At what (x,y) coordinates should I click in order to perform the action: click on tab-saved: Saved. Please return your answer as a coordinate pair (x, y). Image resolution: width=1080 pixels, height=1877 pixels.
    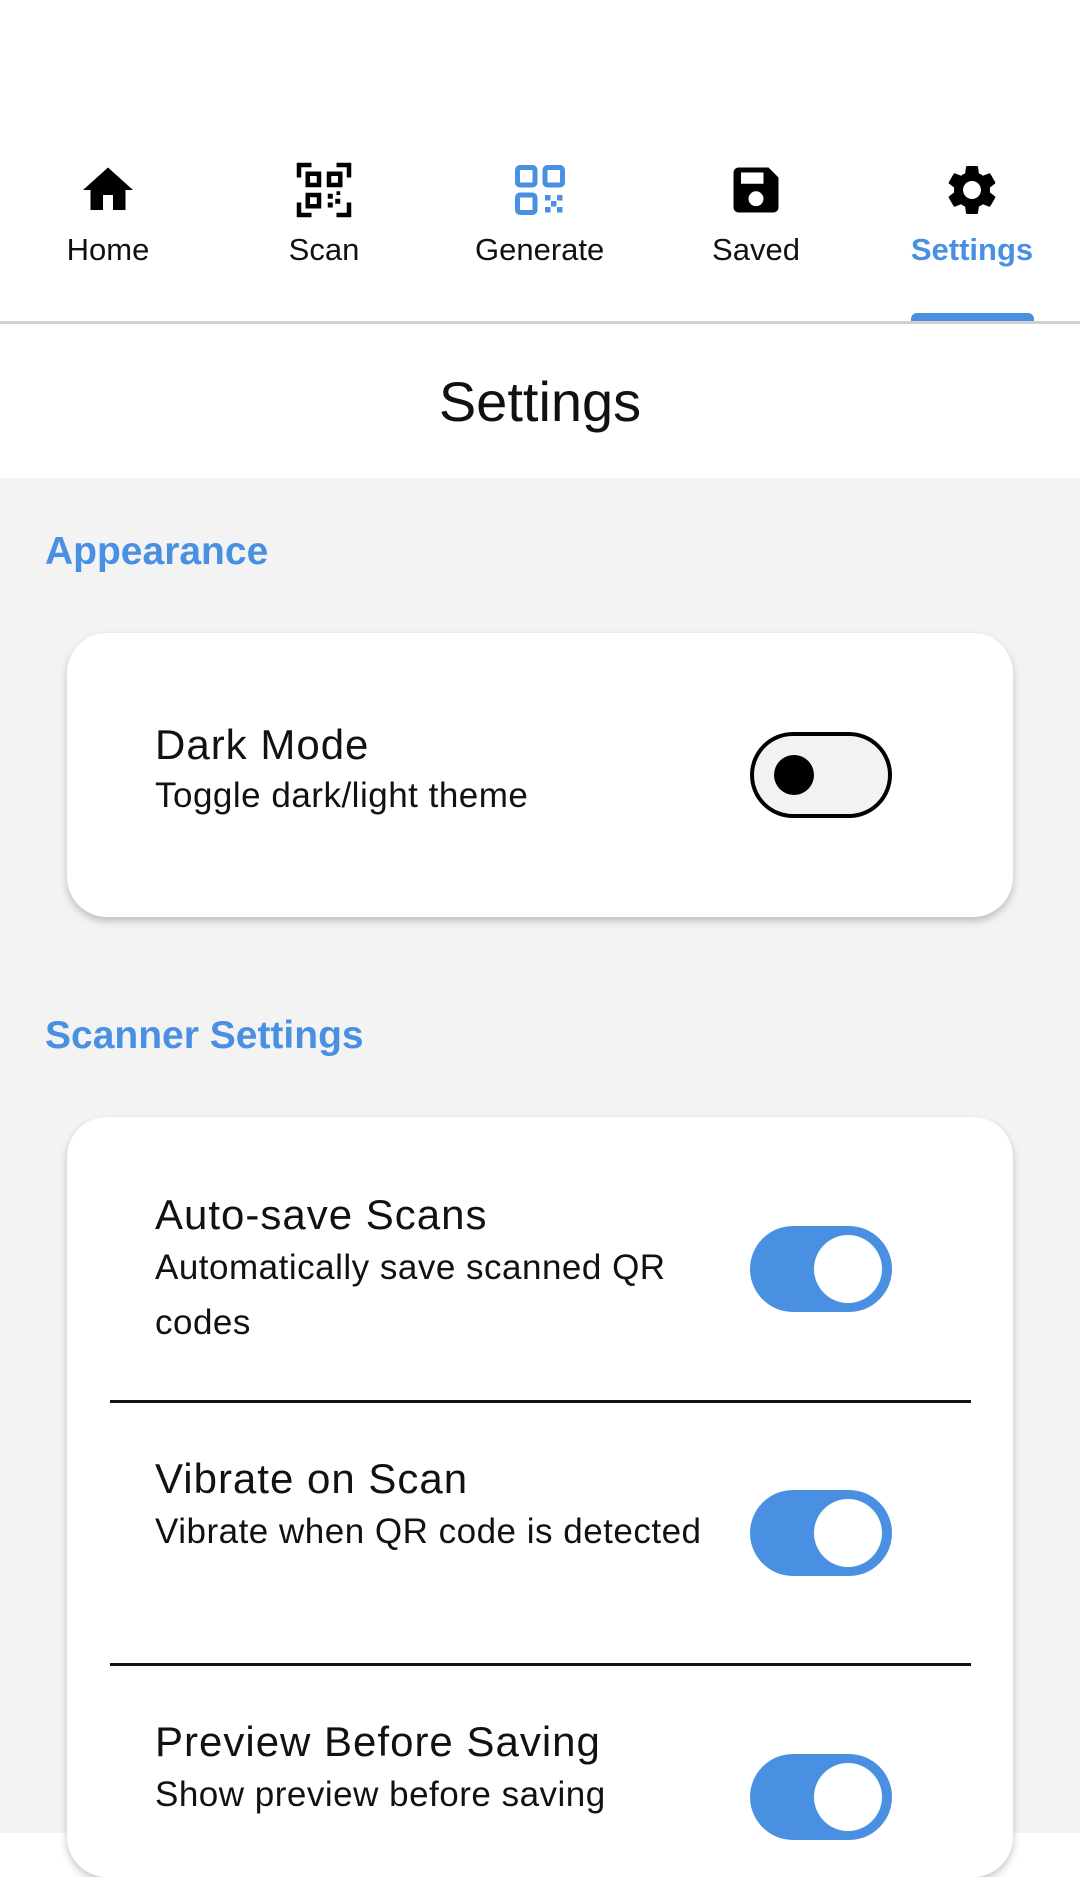
    Looking at the image, I should click on (756, 240).